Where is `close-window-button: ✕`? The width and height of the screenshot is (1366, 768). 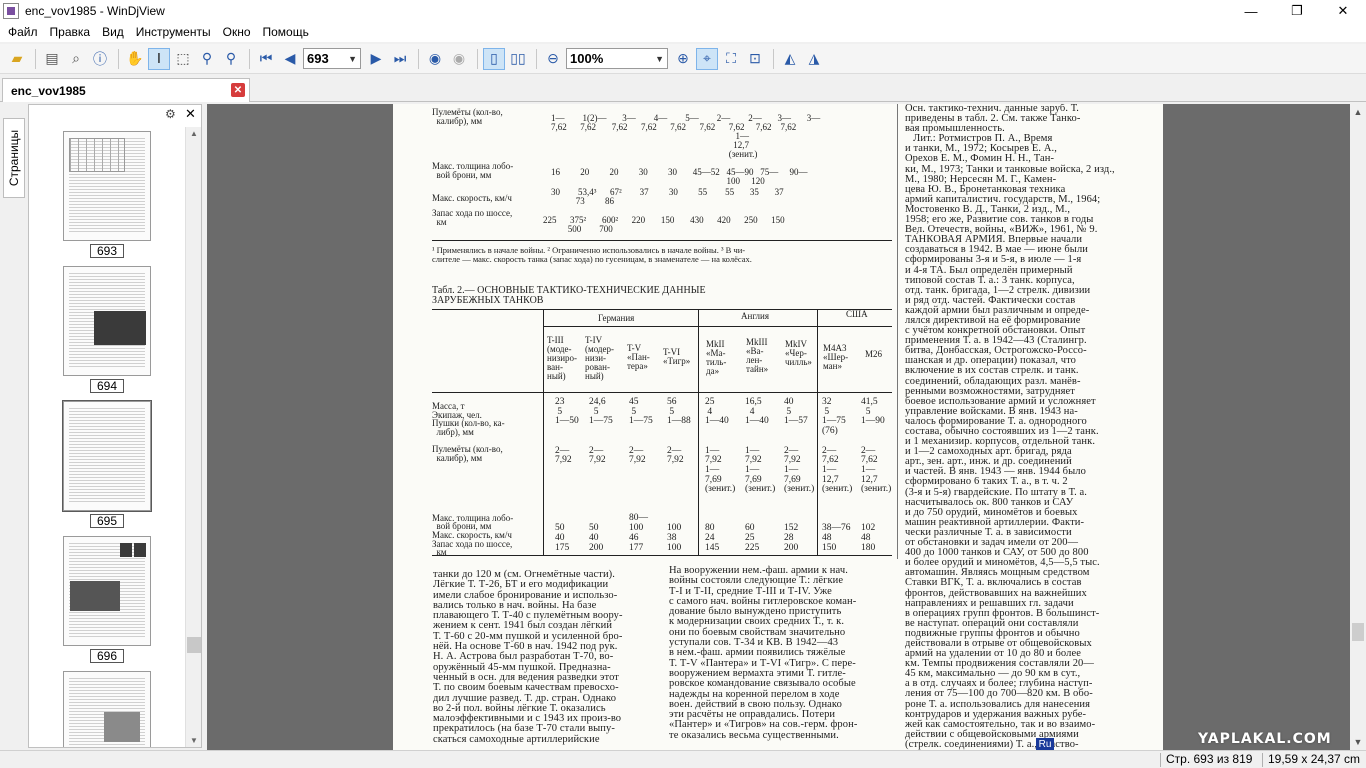
close-window-button: ✕ is located at coordinates (1343, 11).